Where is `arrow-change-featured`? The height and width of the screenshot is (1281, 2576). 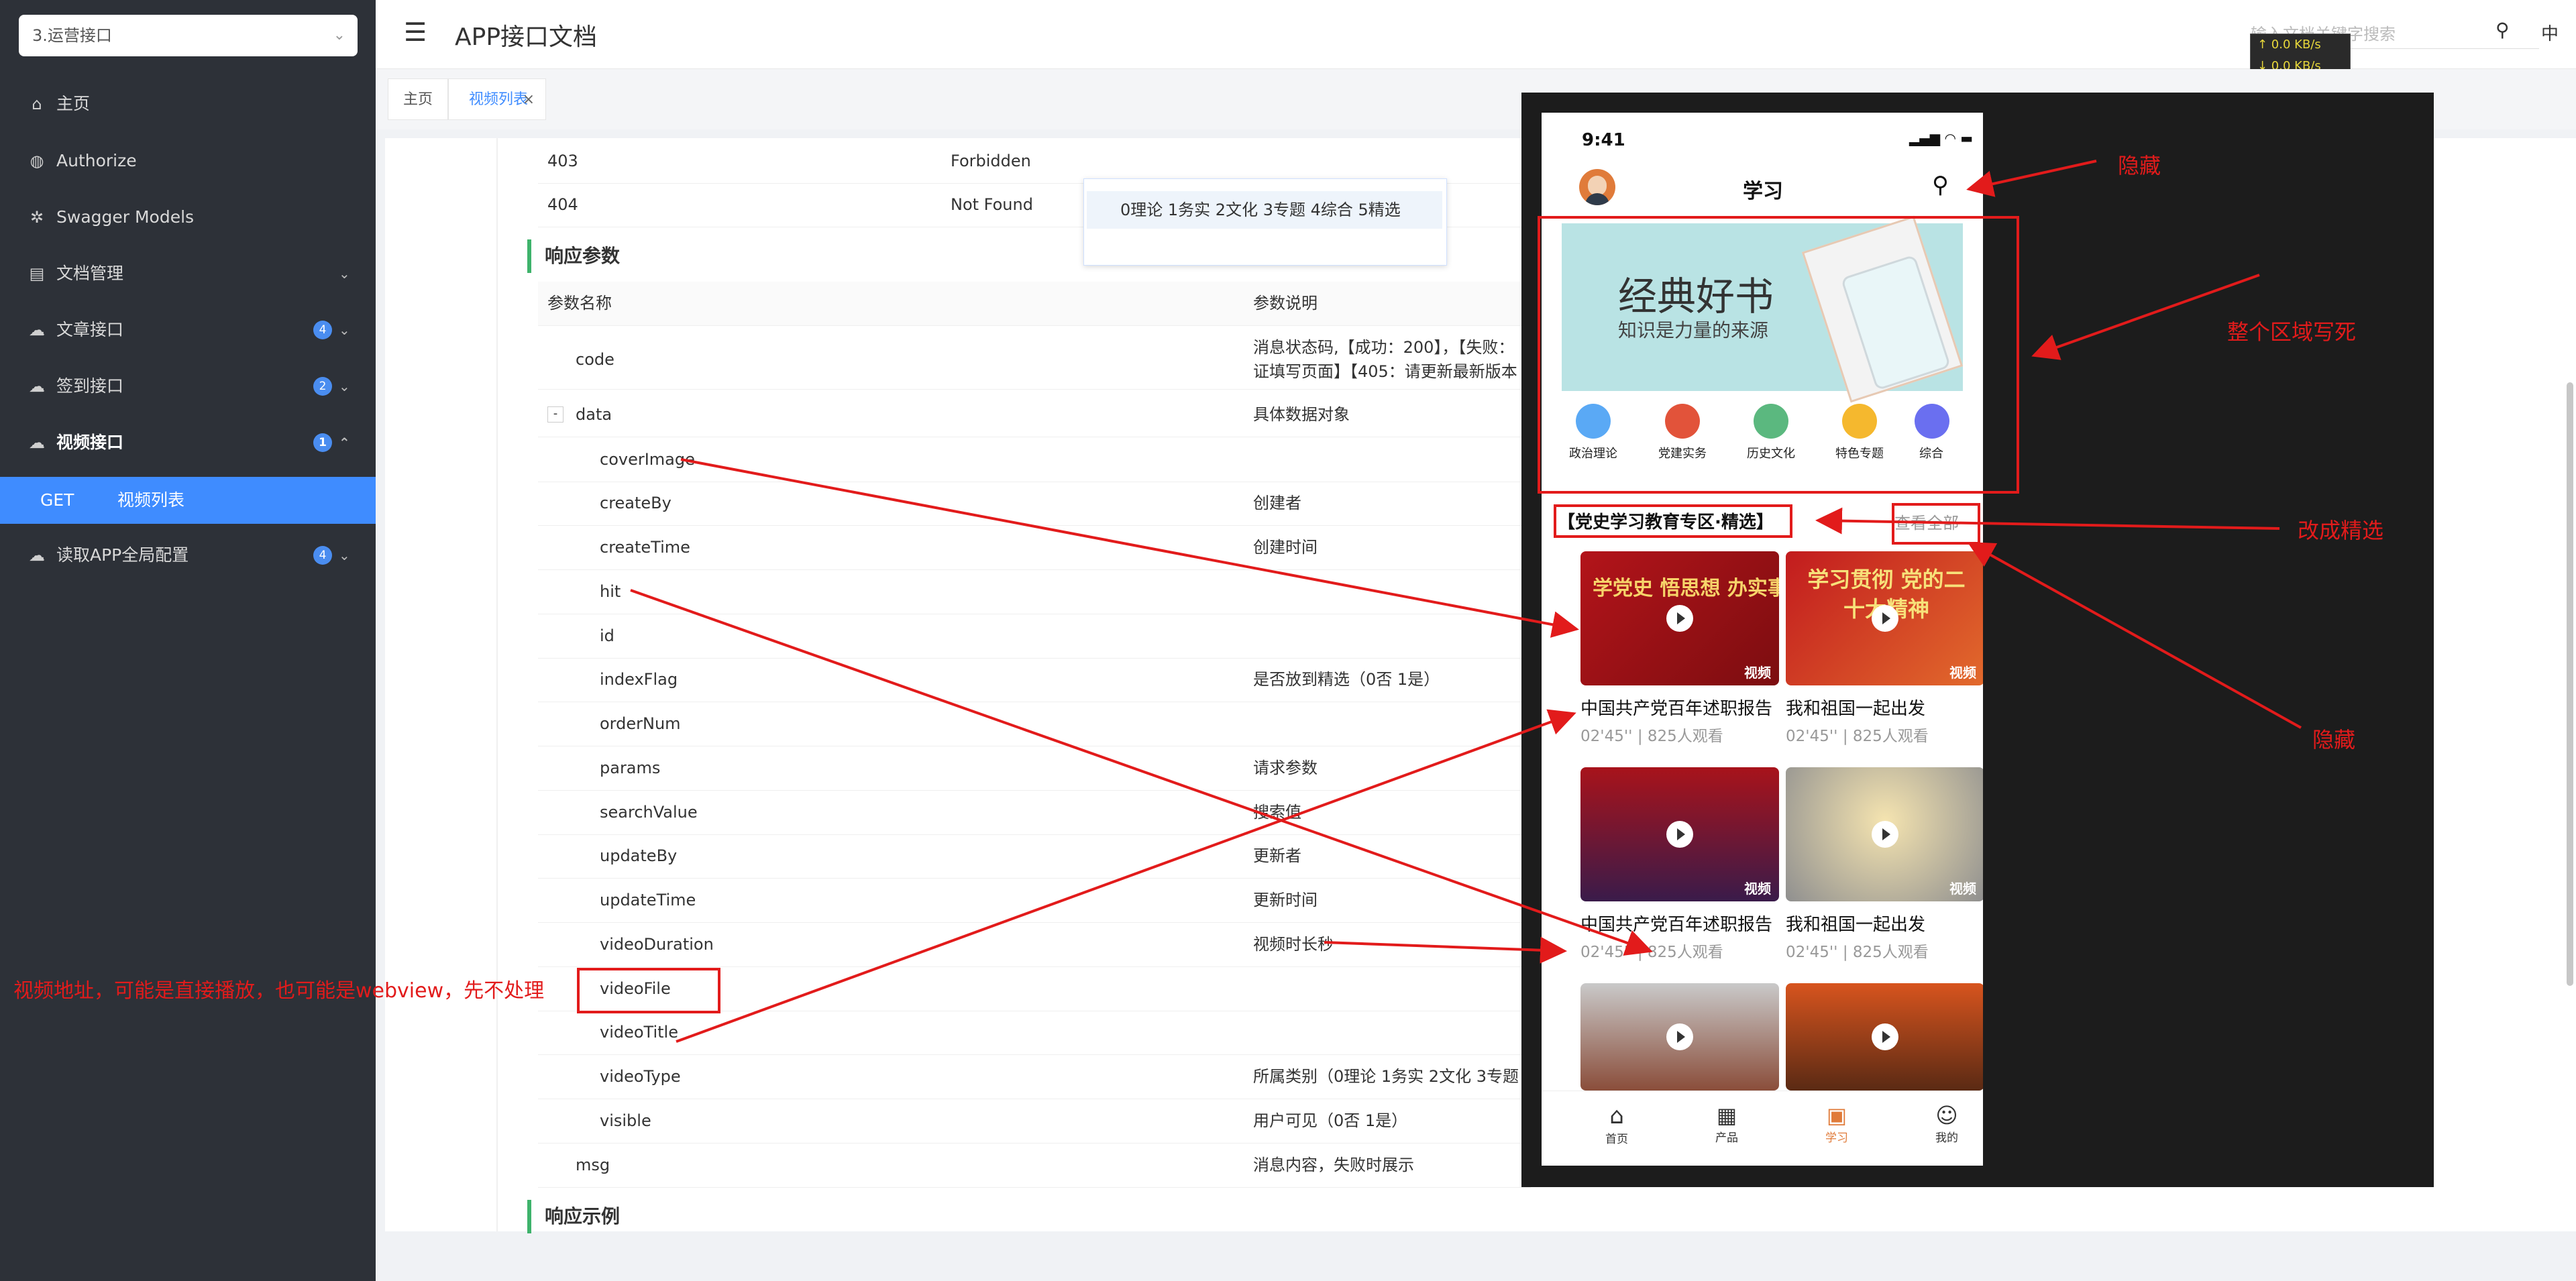
arrow-change-featured is located at coordinates (2047, 521).